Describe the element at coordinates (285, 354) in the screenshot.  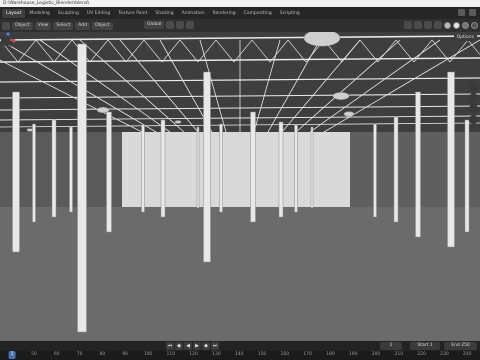
I see `ruler-tick-label: 160` at that location.